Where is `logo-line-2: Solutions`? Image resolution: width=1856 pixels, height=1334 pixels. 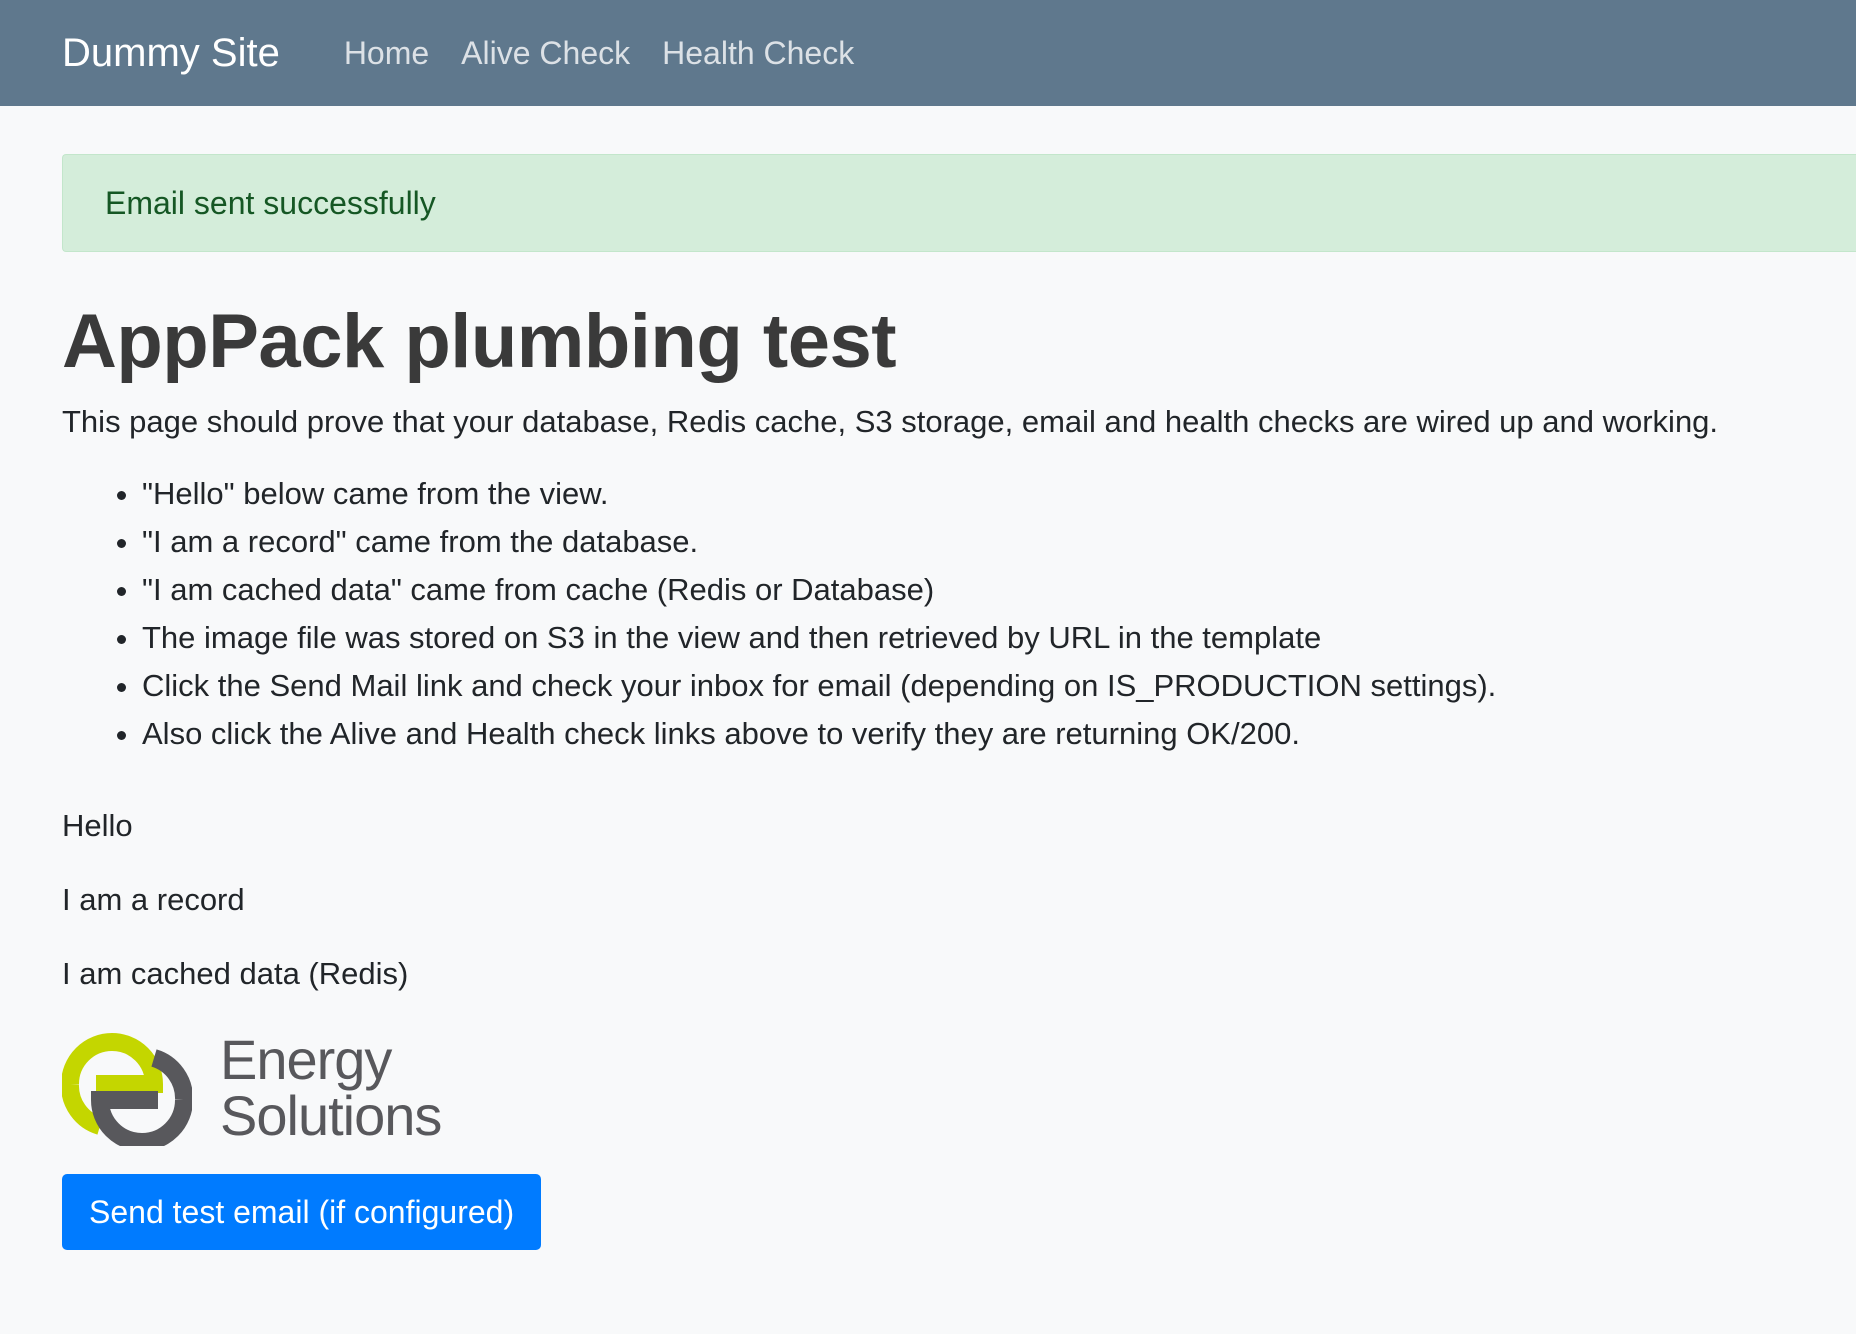 logo-line-2: Solutions is located at coordinates (331, 1115).